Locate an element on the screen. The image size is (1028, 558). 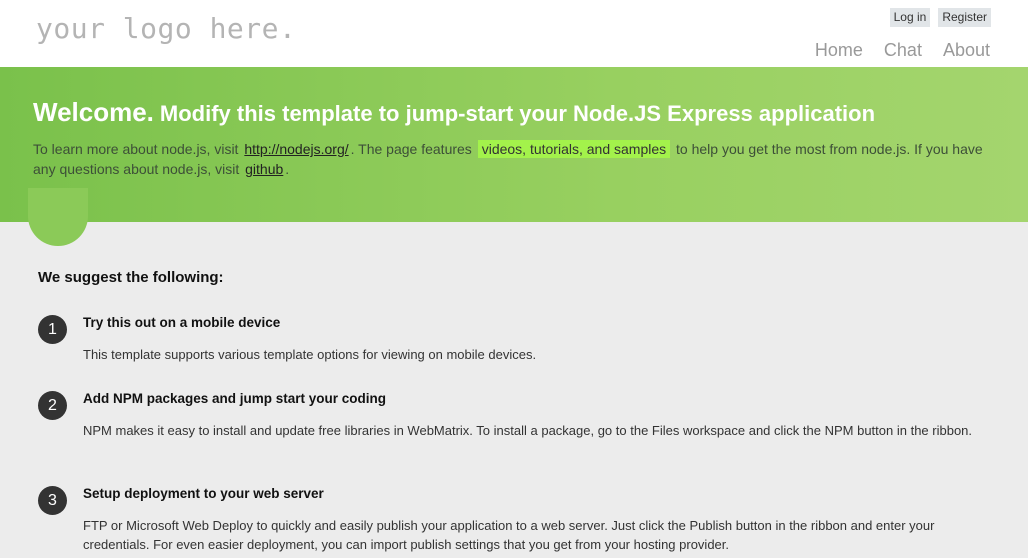
step-title: Setup deployment to your web server is located at coordinates (203, 493).